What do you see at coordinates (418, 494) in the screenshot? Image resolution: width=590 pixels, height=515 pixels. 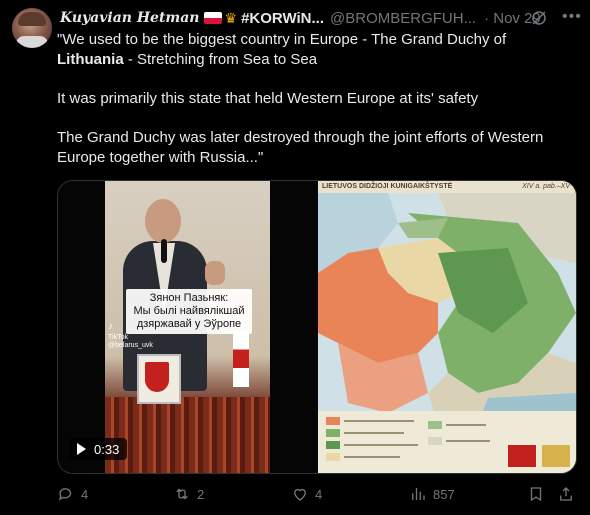 I see `views-icon` at bounding box center [418, 494].